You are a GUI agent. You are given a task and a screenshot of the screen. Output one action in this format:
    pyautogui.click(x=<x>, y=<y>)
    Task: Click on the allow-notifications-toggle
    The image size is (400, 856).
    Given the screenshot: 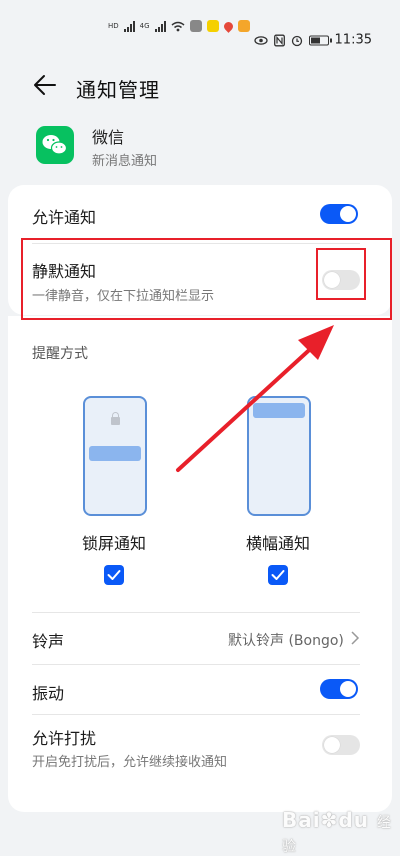 What is the action you would take?
    pyautogui.click(x=339, y=214)
    